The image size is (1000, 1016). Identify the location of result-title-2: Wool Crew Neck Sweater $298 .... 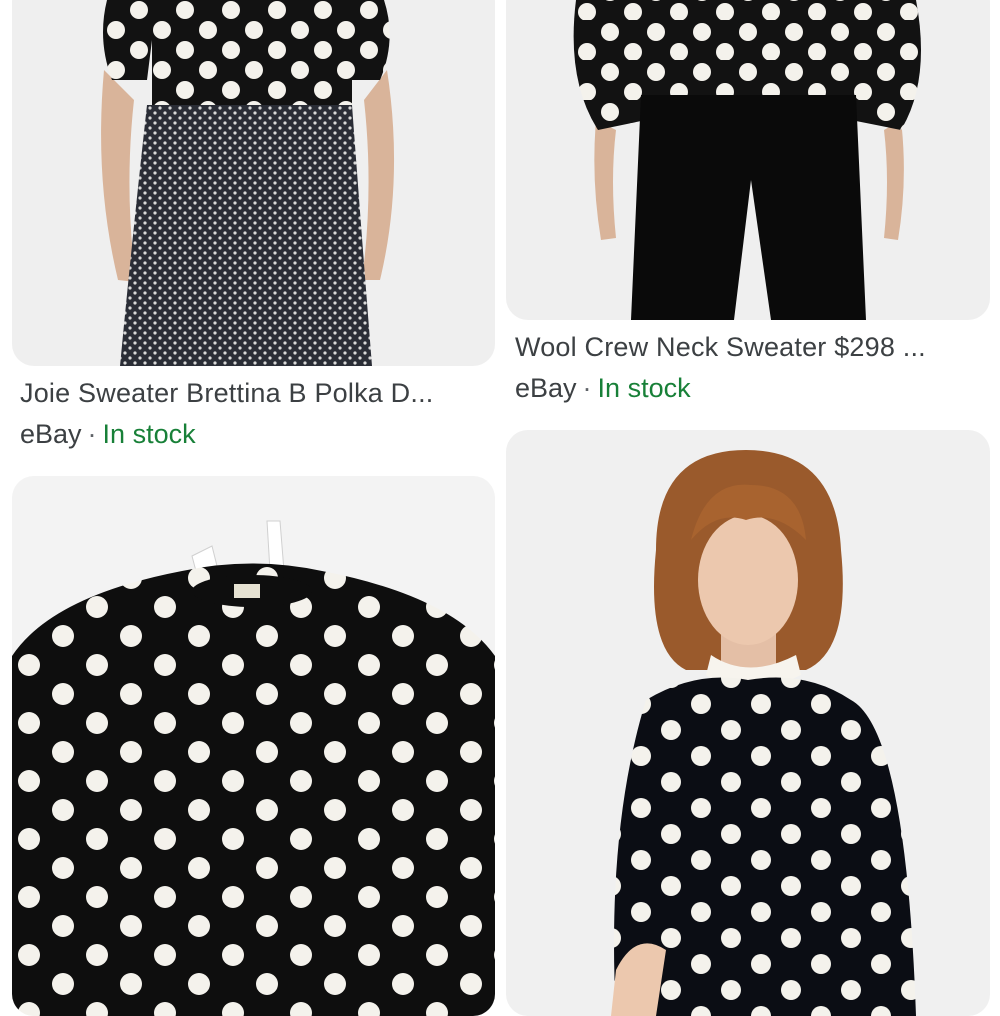
(750, 347).